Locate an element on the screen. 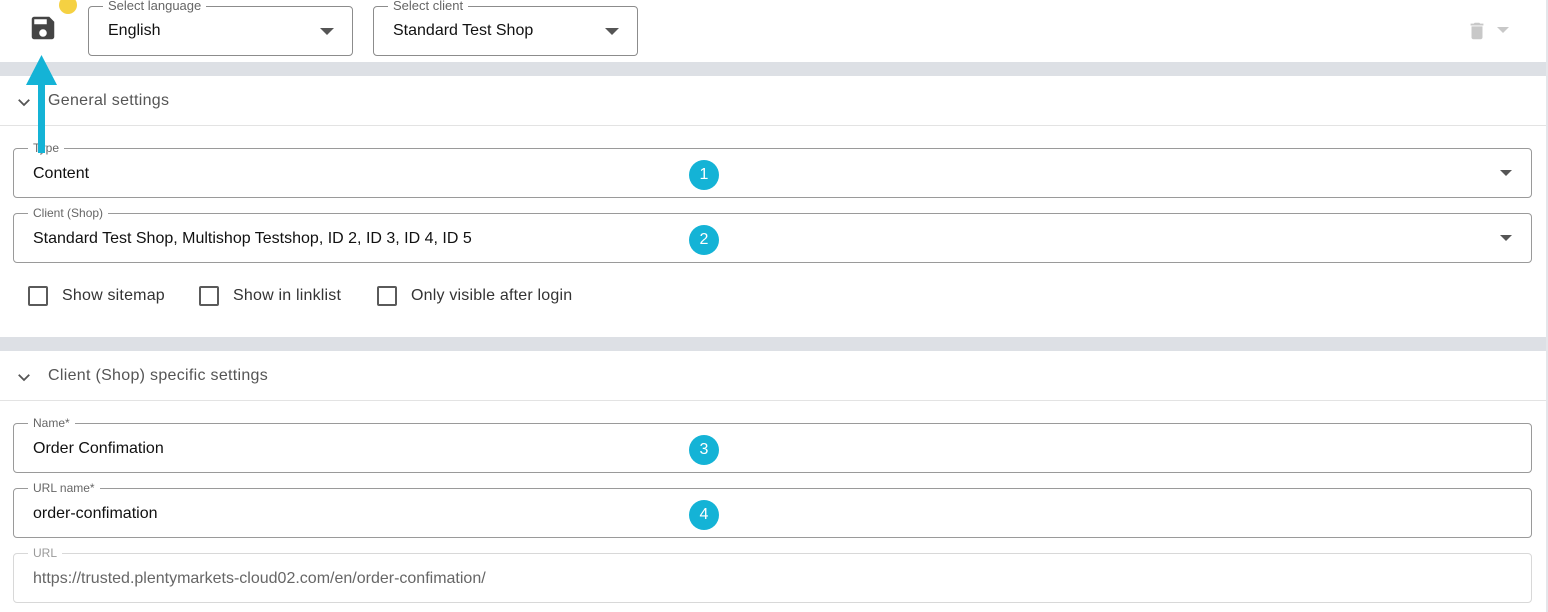 This screenshot has width=1548, height=612. url-name-label: URL name* is located at coordinates (64, 488).